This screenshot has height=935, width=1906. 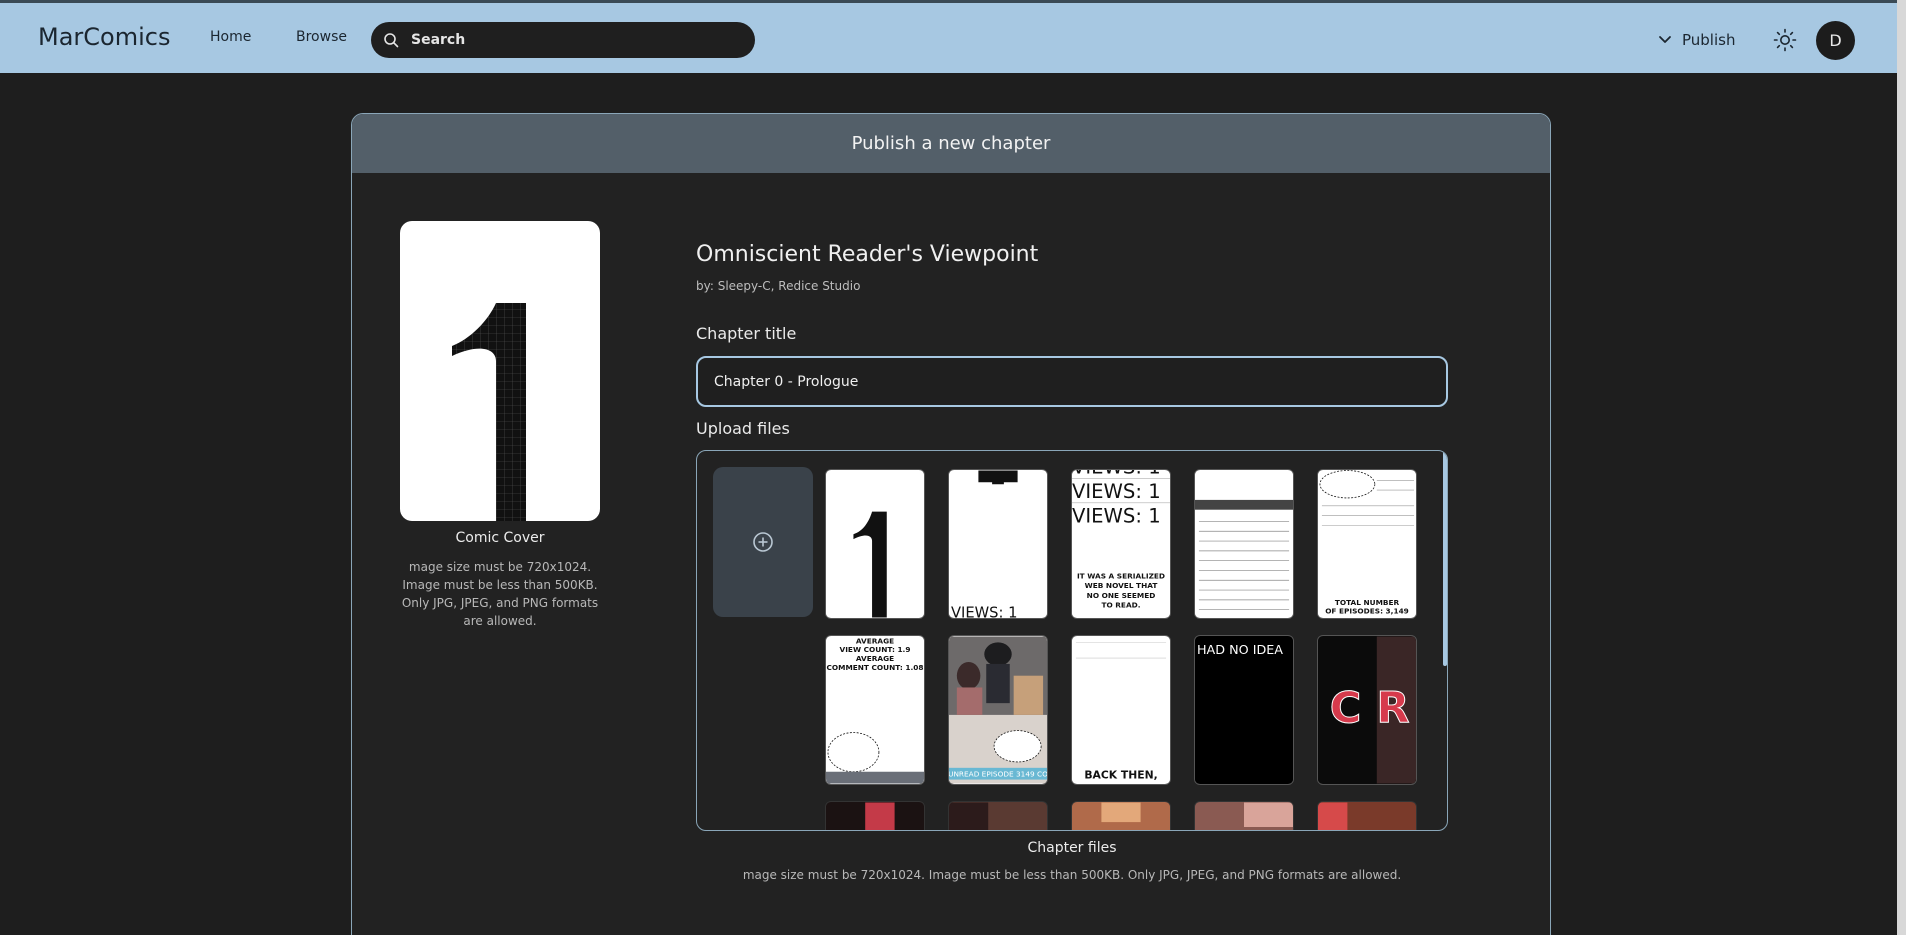 I want to click on comic-title: Omniscient Reader's Viewpoint, so click(x=867, y=254).